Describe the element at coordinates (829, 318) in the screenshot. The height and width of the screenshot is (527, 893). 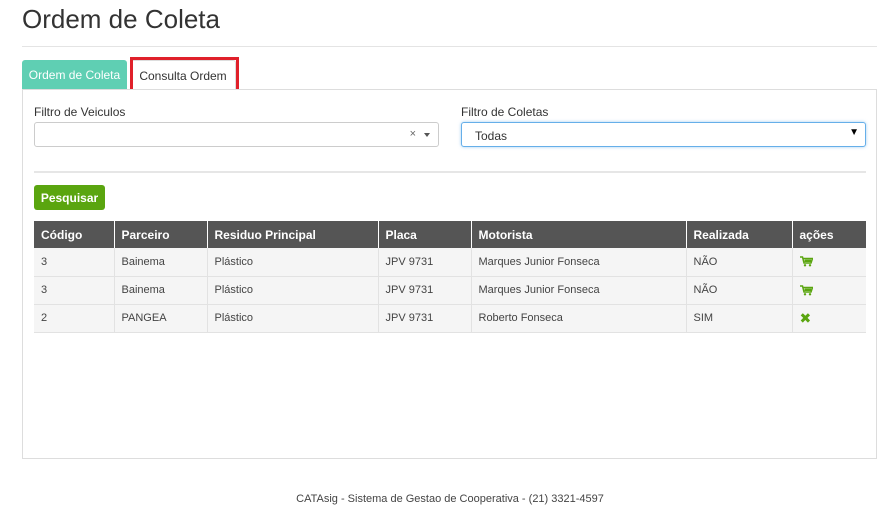
I see `cell-acoes: ✖` at that location.